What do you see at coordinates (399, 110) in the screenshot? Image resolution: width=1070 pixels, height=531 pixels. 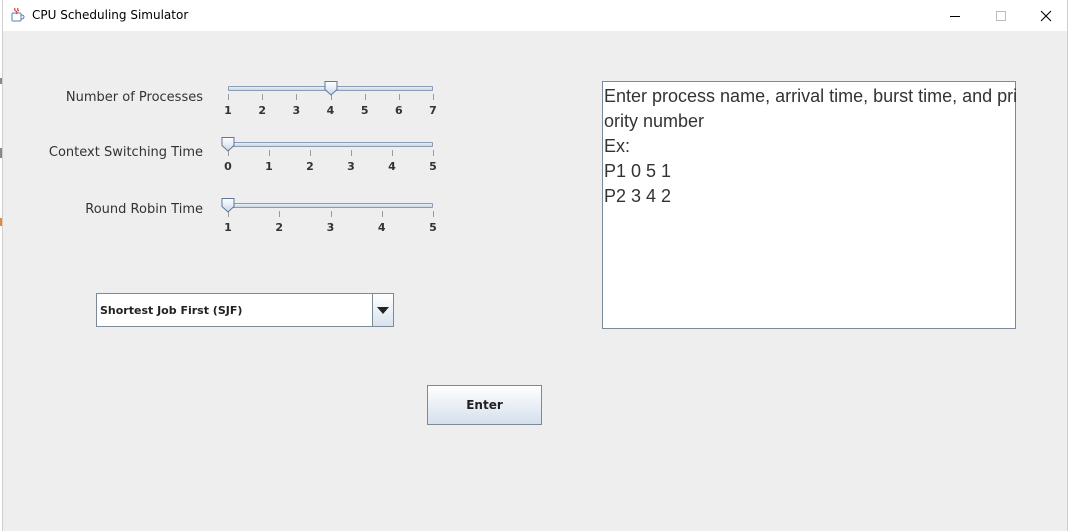 I see `slider-tick-label: 6` at bounding box center [399, 110].